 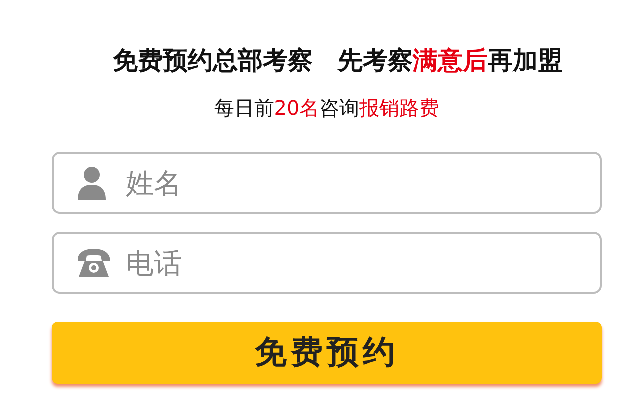 I want to click on subline-text: 每日前, so click(x=244, y=108).